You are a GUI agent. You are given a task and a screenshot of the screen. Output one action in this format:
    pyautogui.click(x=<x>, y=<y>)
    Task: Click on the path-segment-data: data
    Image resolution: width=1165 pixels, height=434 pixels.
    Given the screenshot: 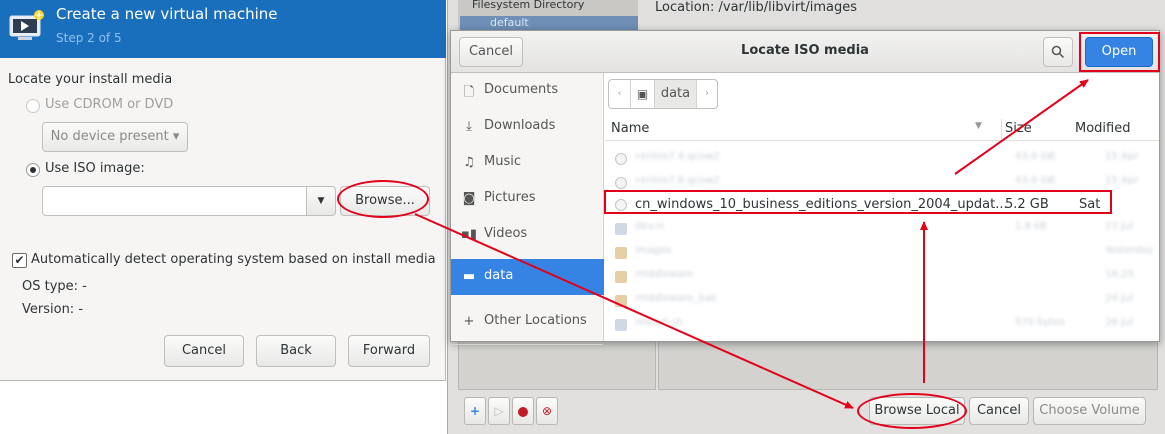 What is the action you would take?
    pyautogui.click(x=676, y=94)
    